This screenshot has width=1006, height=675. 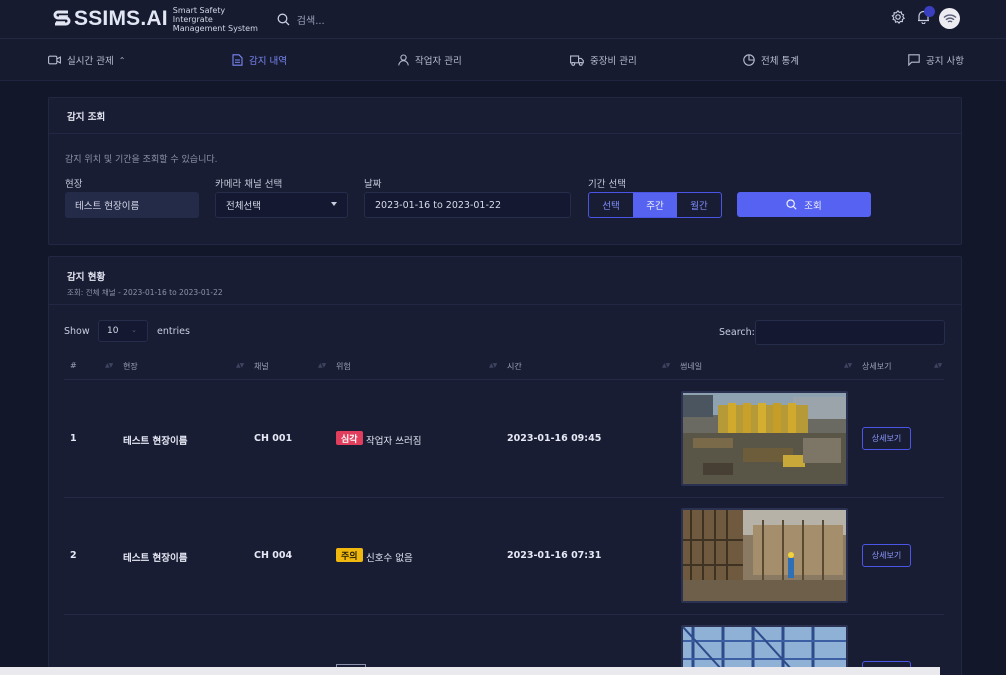 I want to click on period-label: 기간 선택, so click(x=607, y=184).